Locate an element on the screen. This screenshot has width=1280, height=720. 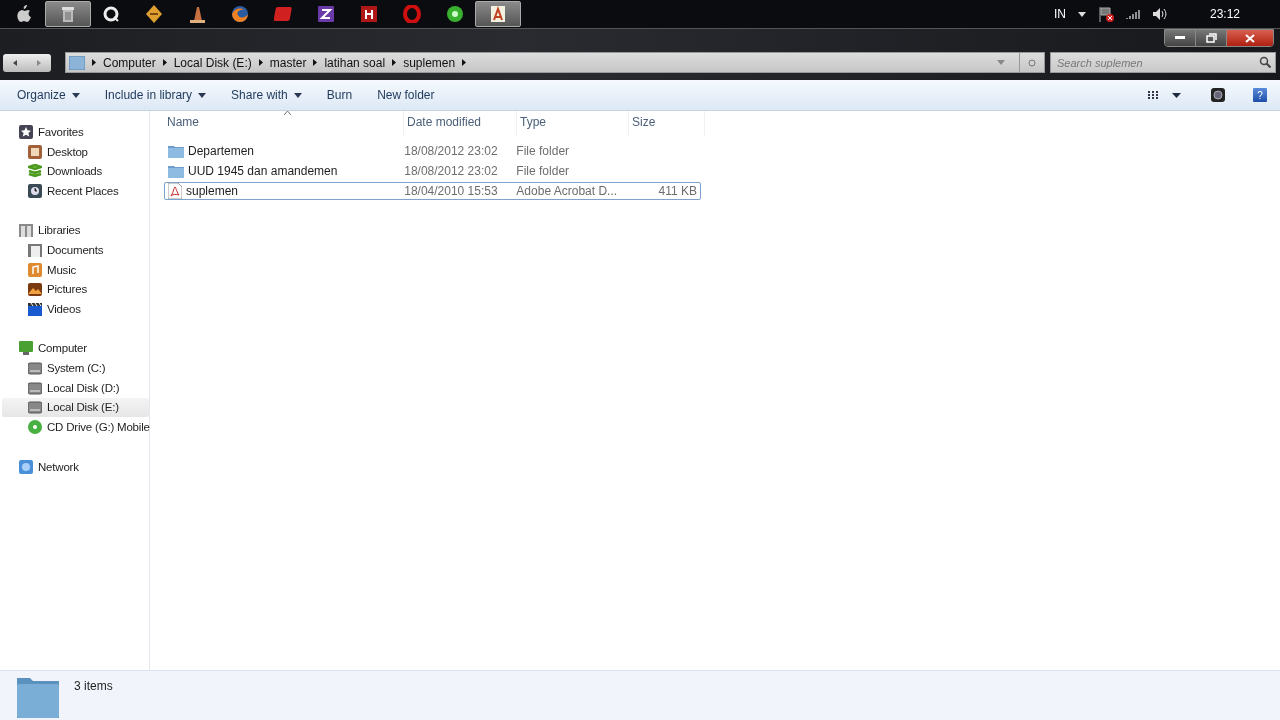
breadcrumb: Computer is located at coordinates (129, 62).